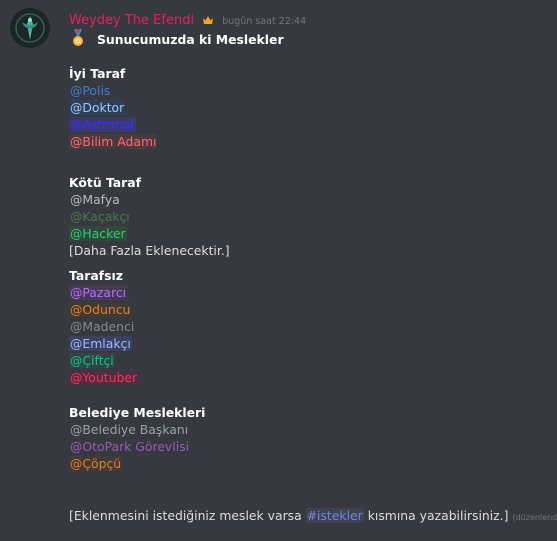 The width and height of the screenshot is (557, 541). Describe the element at coordinates (79, 41) in the screenshot. I see `medal-icon` at that location.